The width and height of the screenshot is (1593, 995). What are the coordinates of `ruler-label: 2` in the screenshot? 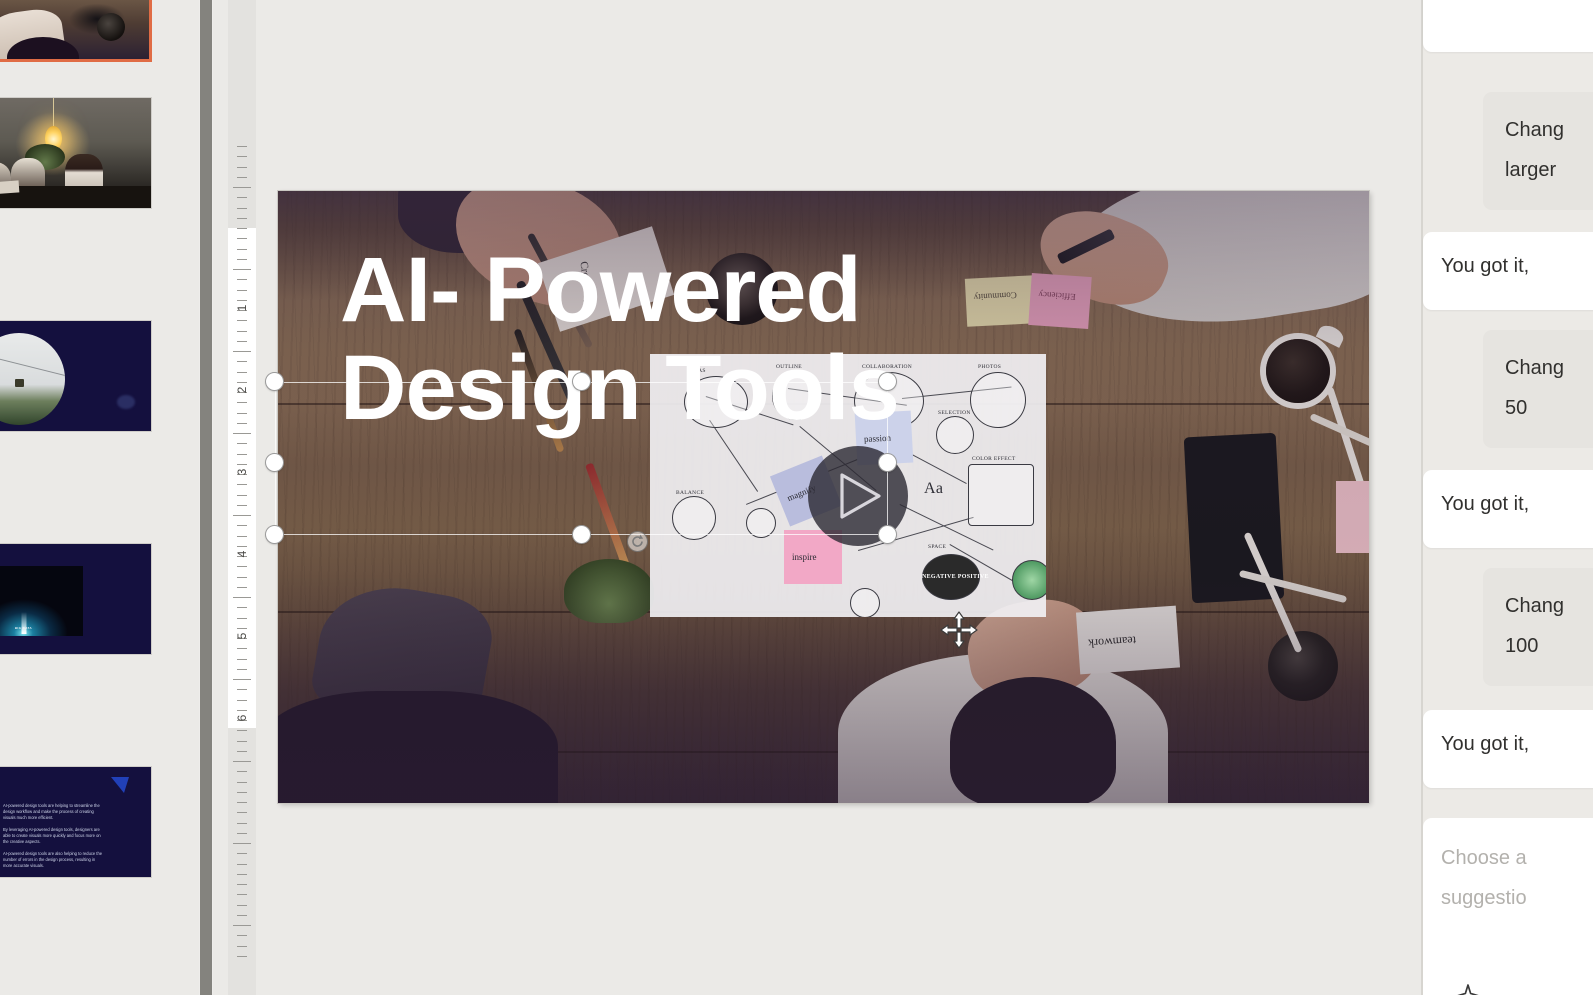 It's located at (242, 390).